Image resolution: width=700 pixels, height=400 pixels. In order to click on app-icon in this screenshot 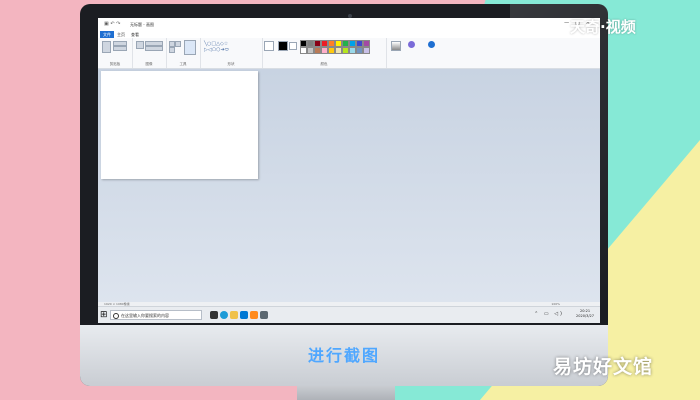, I will do `click(254, 315)`.